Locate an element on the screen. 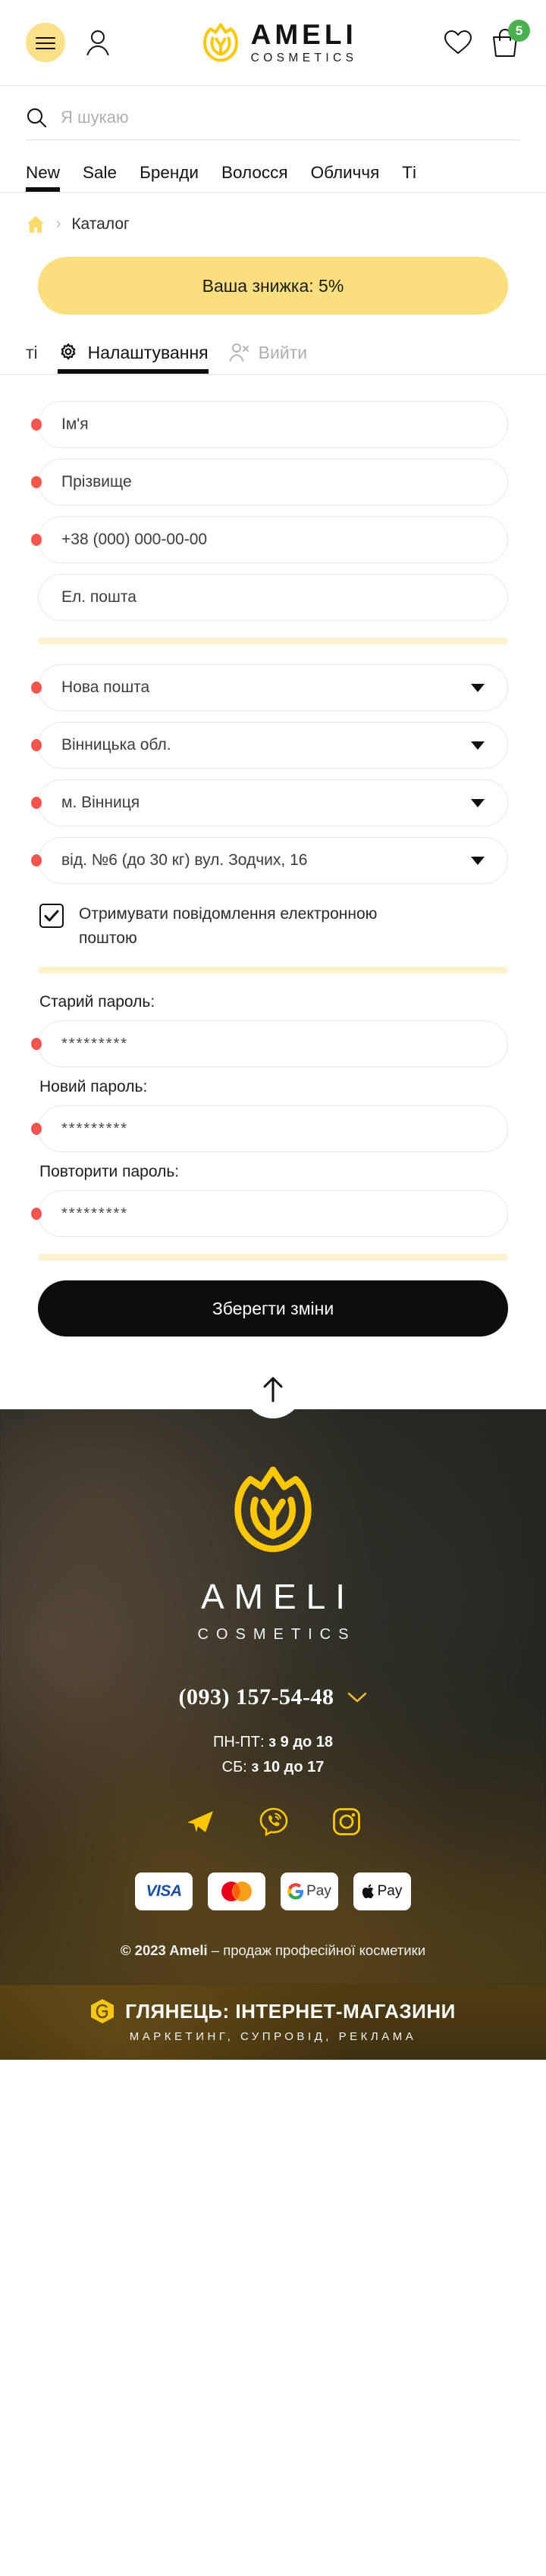 The height and width of the screenshot is (2576, 546). apple-pay-label: Pay is located at coordinates (390, 1891).